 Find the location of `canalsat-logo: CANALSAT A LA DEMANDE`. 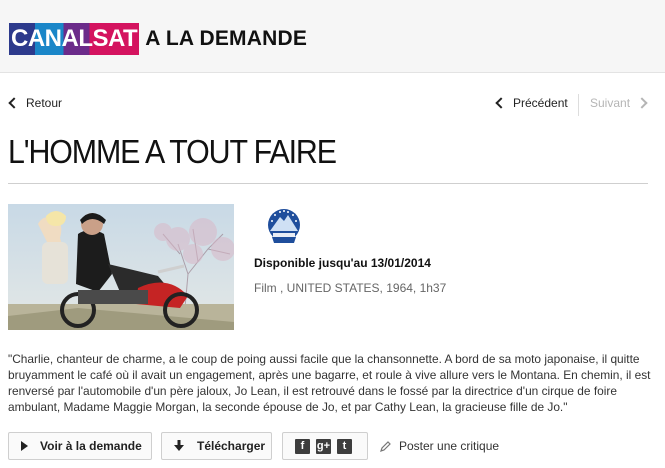

canalsat-logo: CANALSAT A LA DEMANDE is located at coordinates (158, 39).